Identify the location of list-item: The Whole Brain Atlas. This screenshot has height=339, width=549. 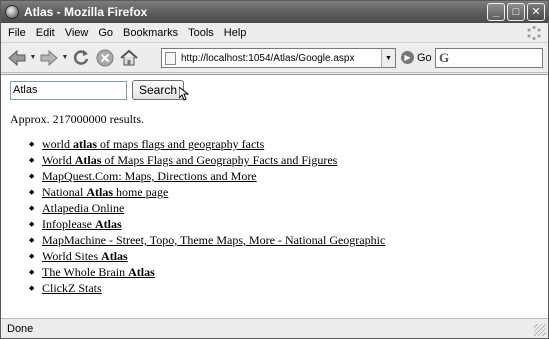
(284, 272).